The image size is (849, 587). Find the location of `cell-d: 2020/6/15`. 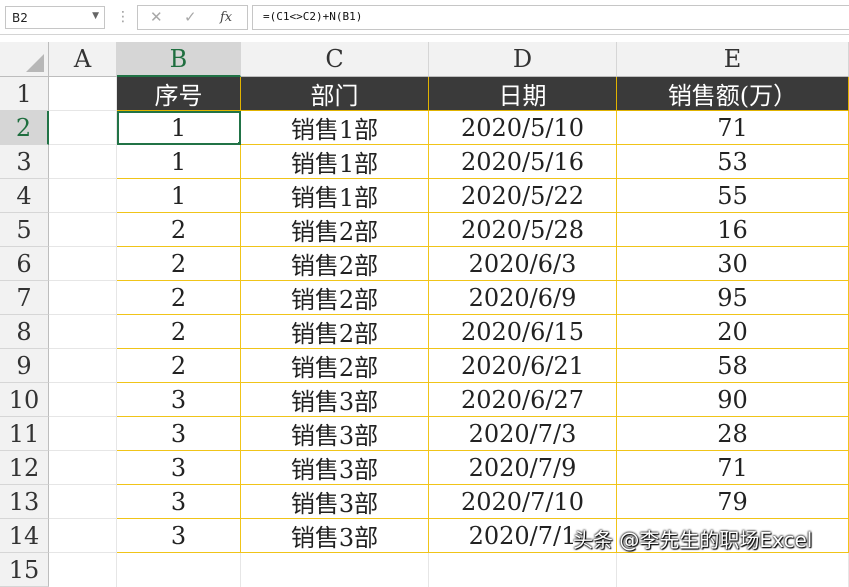

cell-d: 2020/6/15 is located at coordinates (523, 332).